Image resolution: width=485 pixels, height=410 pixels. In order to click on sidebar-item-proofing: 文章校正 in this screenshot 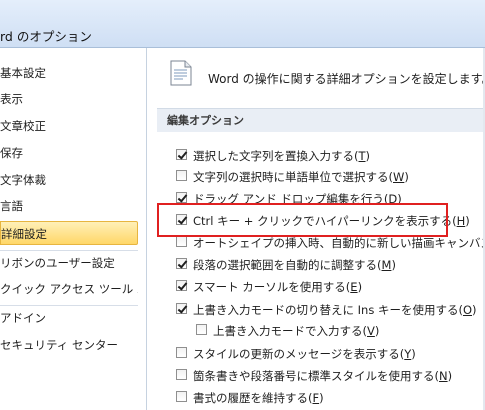, I will do `click(69, 126)`.